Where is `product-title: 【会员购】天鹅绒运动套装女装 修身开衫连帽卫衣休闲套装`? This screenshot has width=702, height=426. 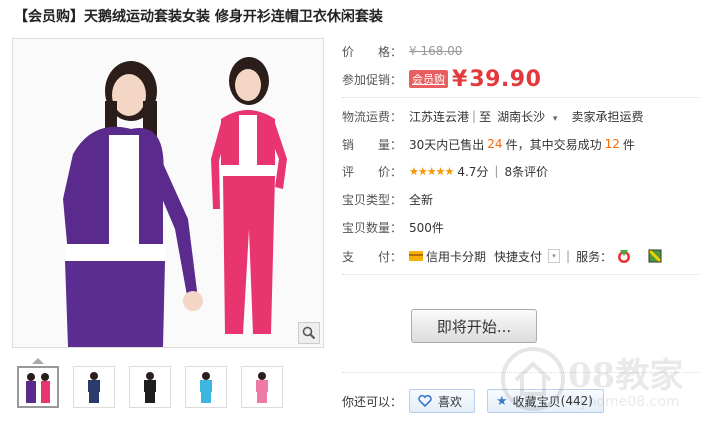 product-title: 【会员购】天鹅绒运动套装女装 修身开衫连帽卫衣休闲套装 is located at coordinates (198, 17).